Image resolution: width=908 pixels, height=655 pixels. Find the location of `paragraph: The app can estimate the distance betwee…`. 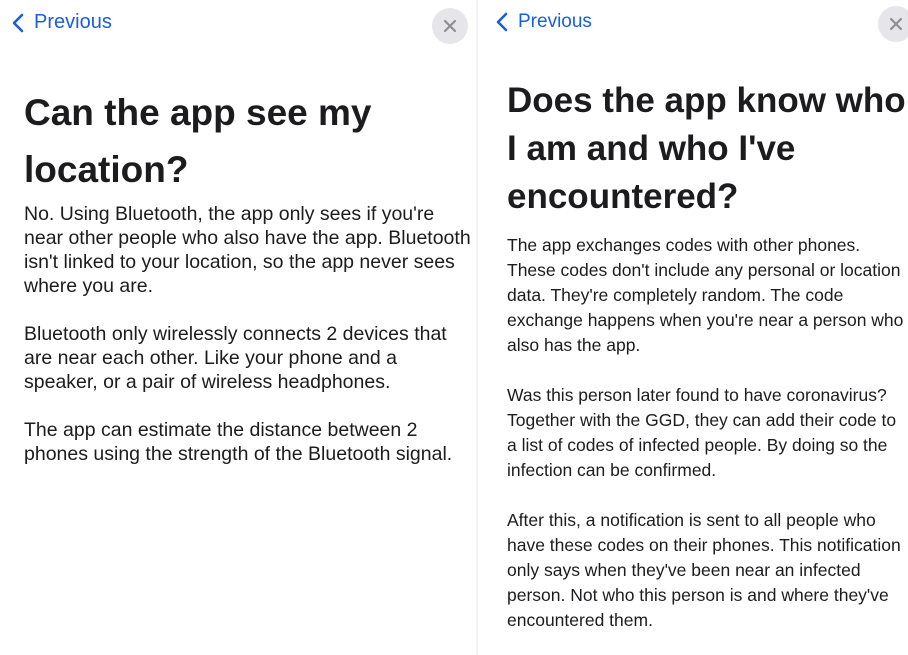

paragraph: The app can estimate the distance betwee… is located at coordinates (238, 442).